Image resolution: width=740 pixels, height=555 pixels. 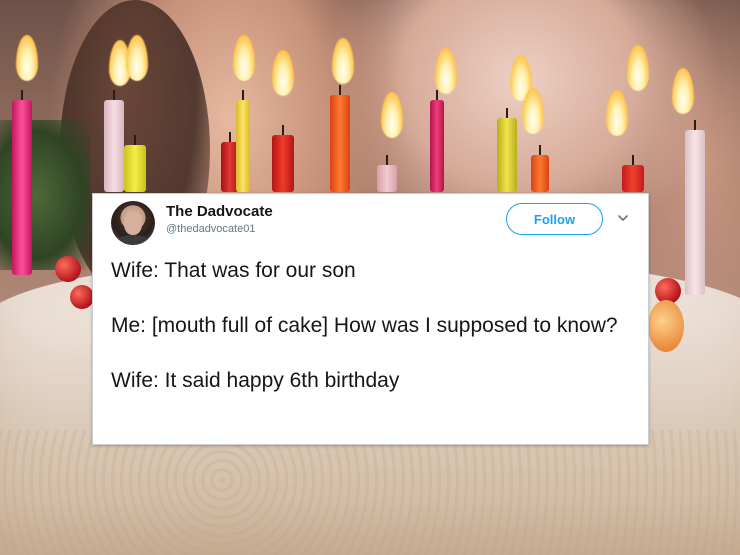 What do you see at coordinates (623, 218) in the screenshot?
I see `chevron-down-icon` at bounding box center [623, 218].